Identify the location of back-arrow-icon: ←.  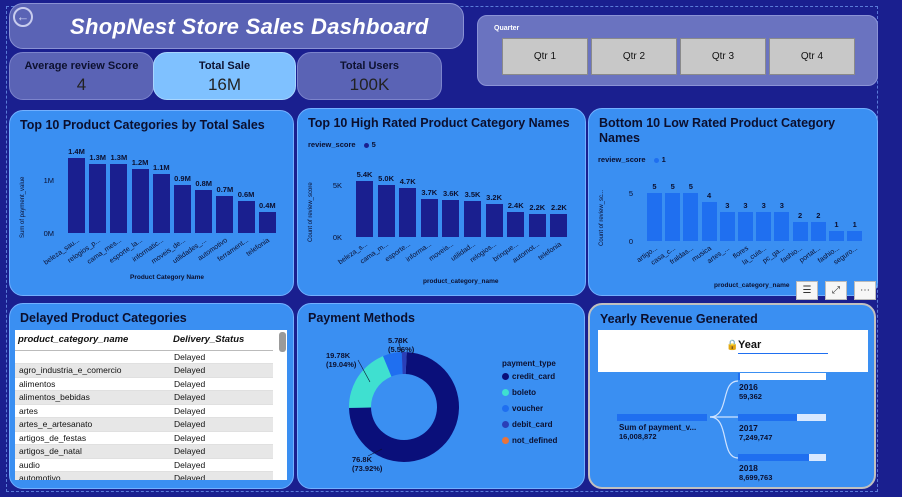
(23, 17).